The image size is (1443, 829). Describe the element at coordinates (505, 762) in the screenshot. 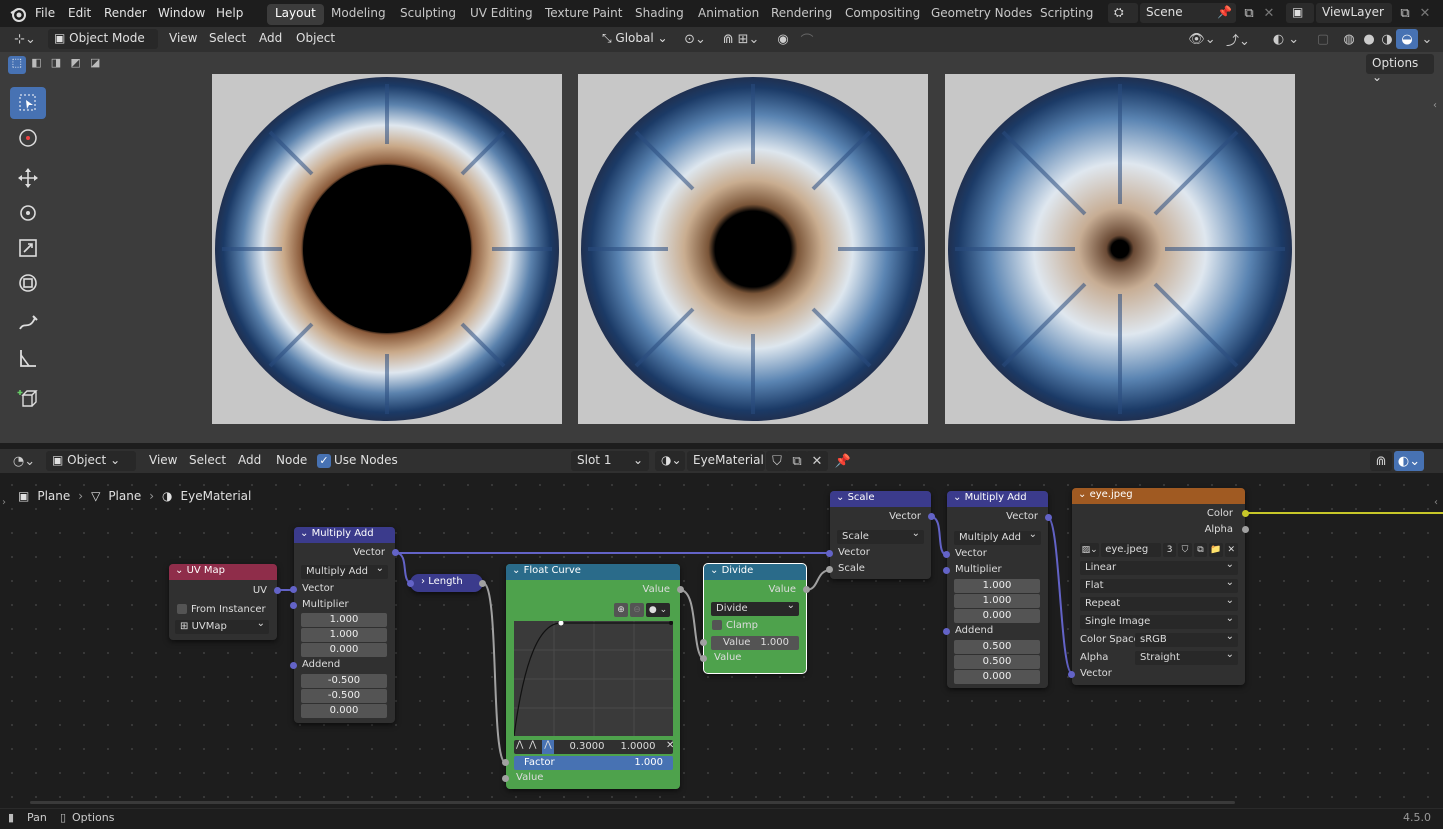

I see `socket-factor-in` at that location.